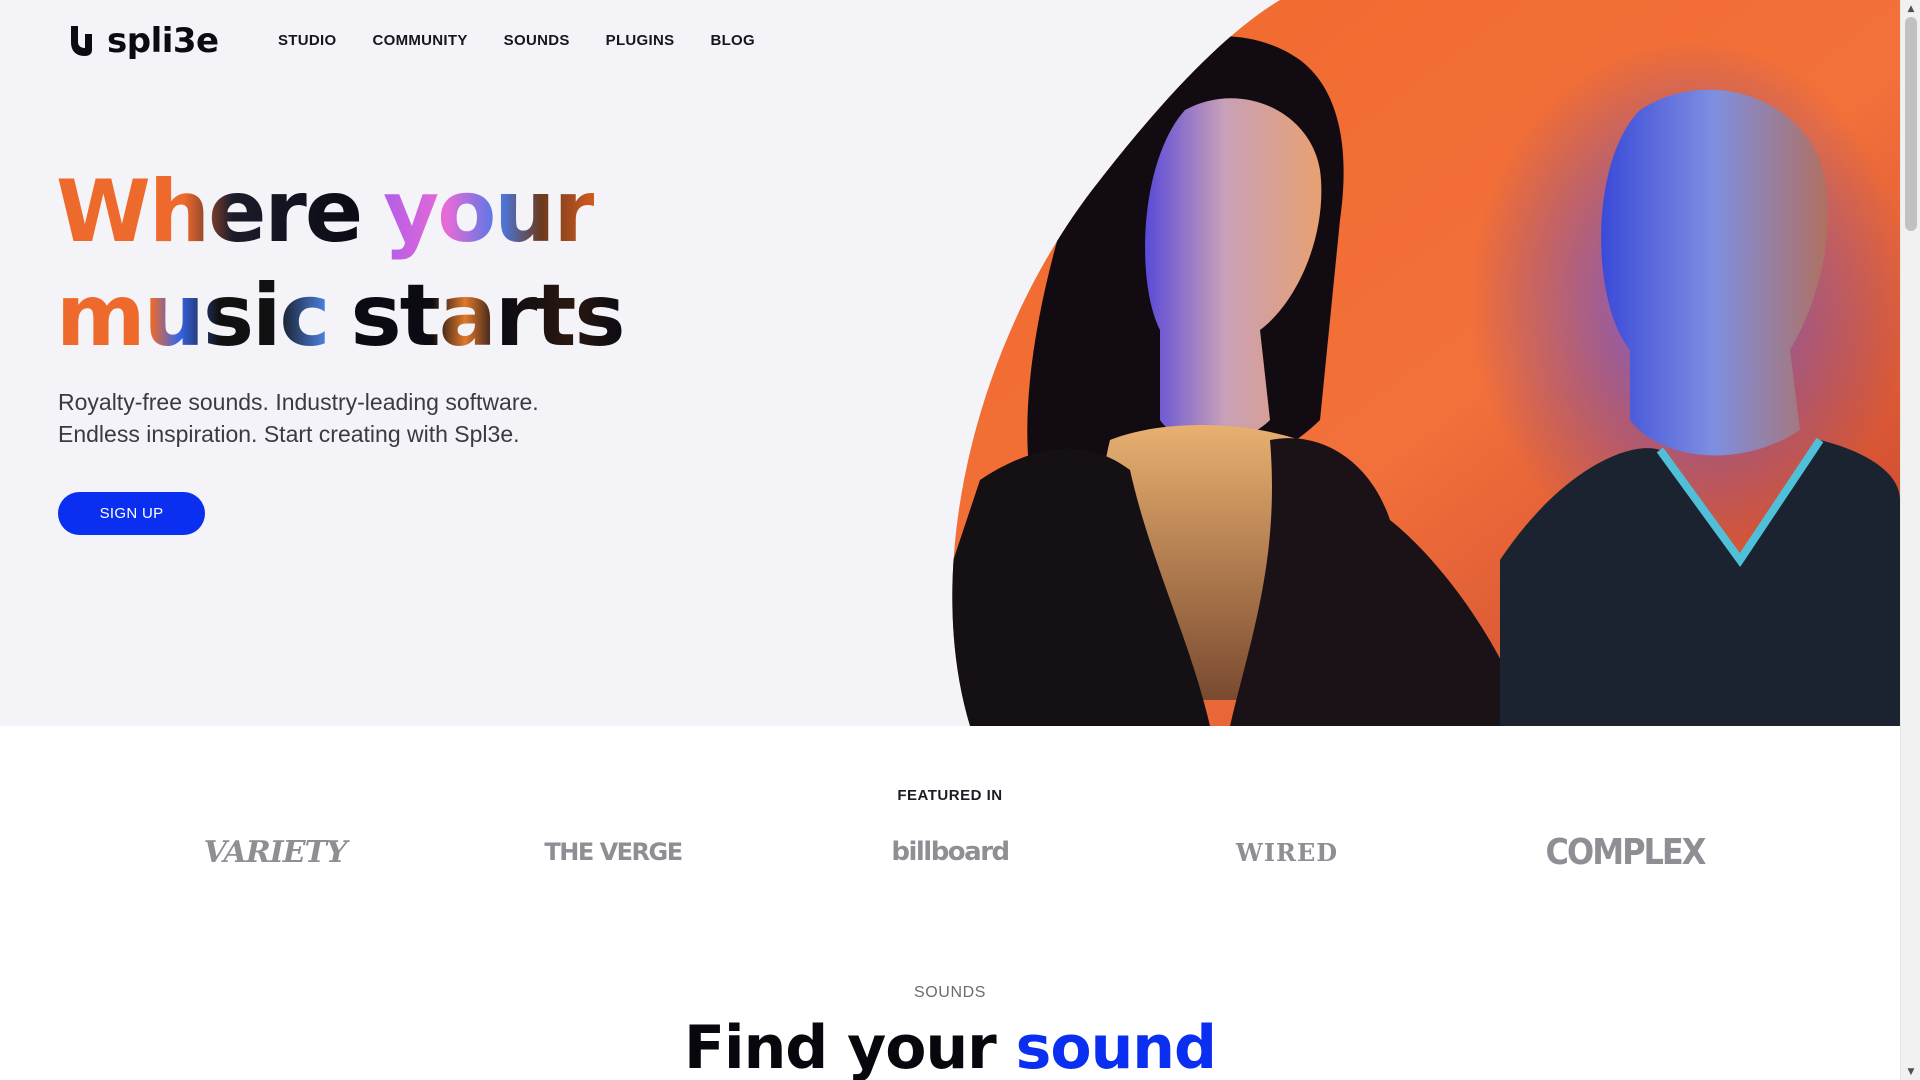 This screenshot has width=1920, height=1080. I want to click on logo: spli3e, so click(143, 41).